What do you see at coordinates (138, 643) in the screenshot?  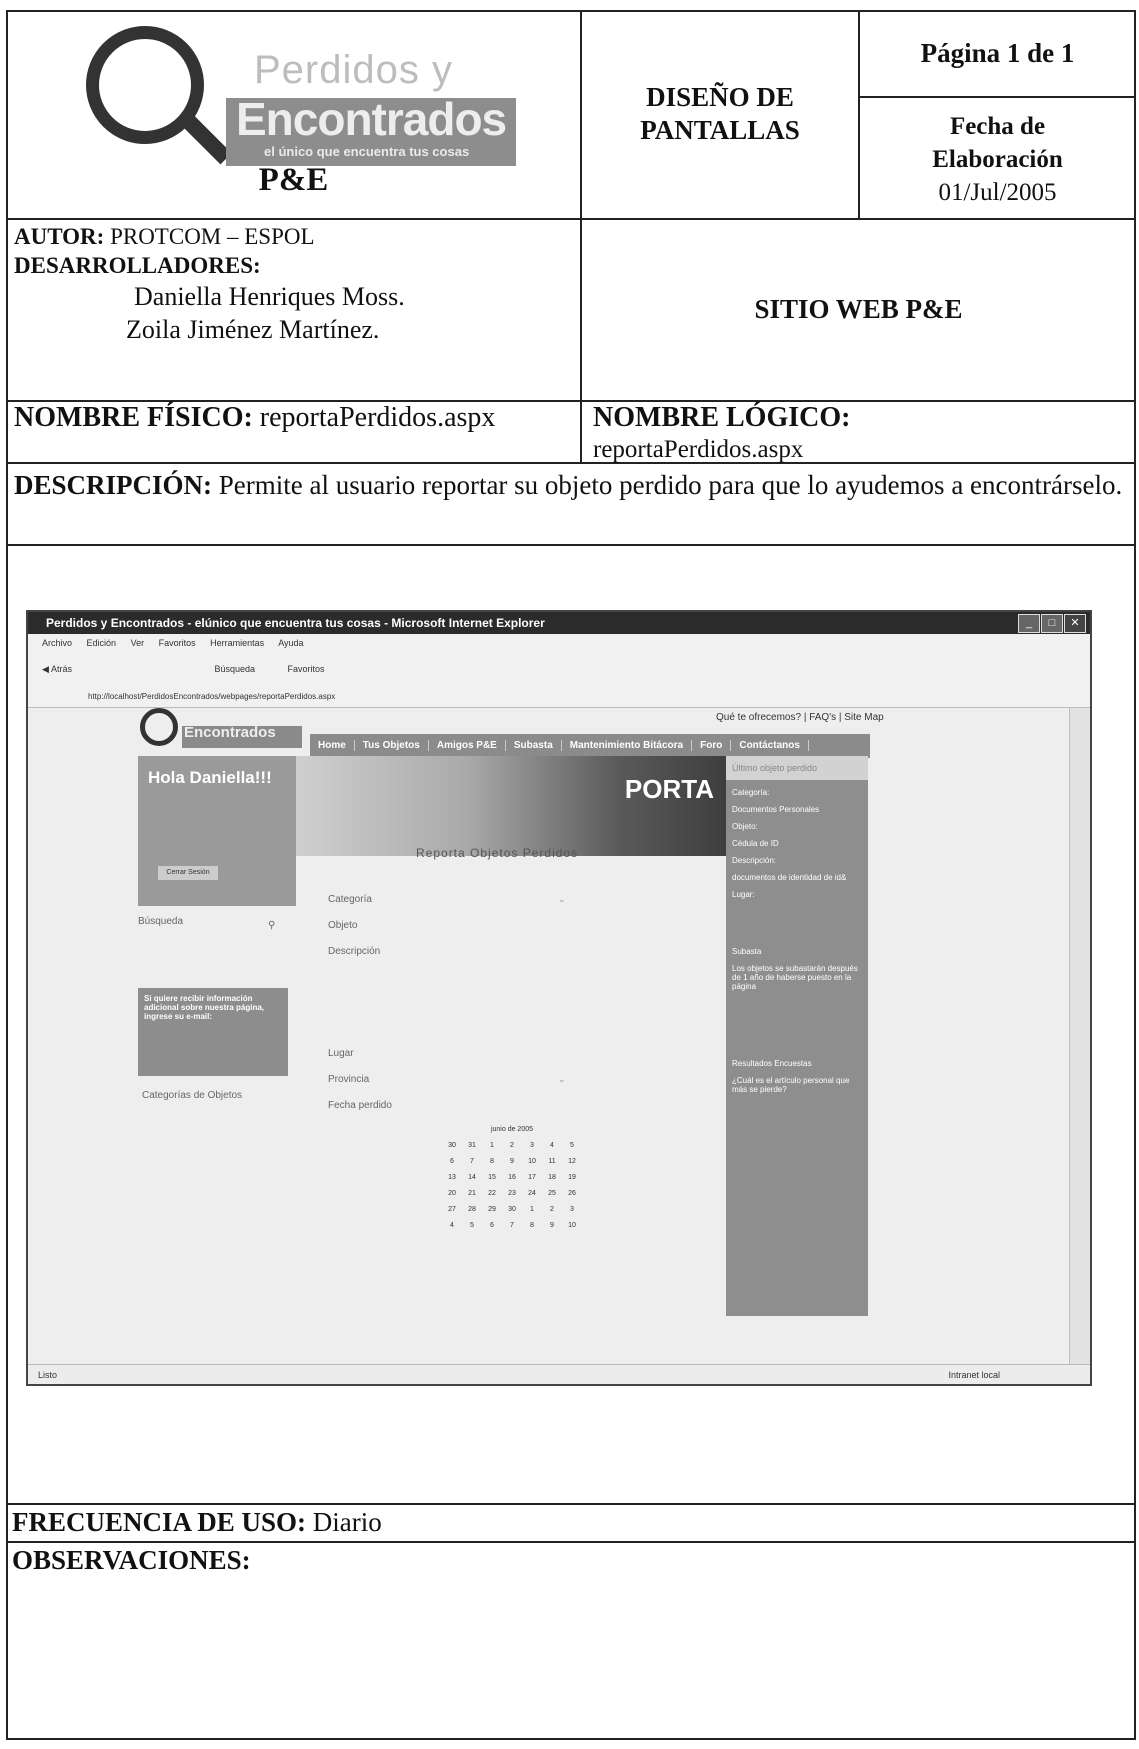 I see `menu-ver: Ver` at bounding box center [138, 643].